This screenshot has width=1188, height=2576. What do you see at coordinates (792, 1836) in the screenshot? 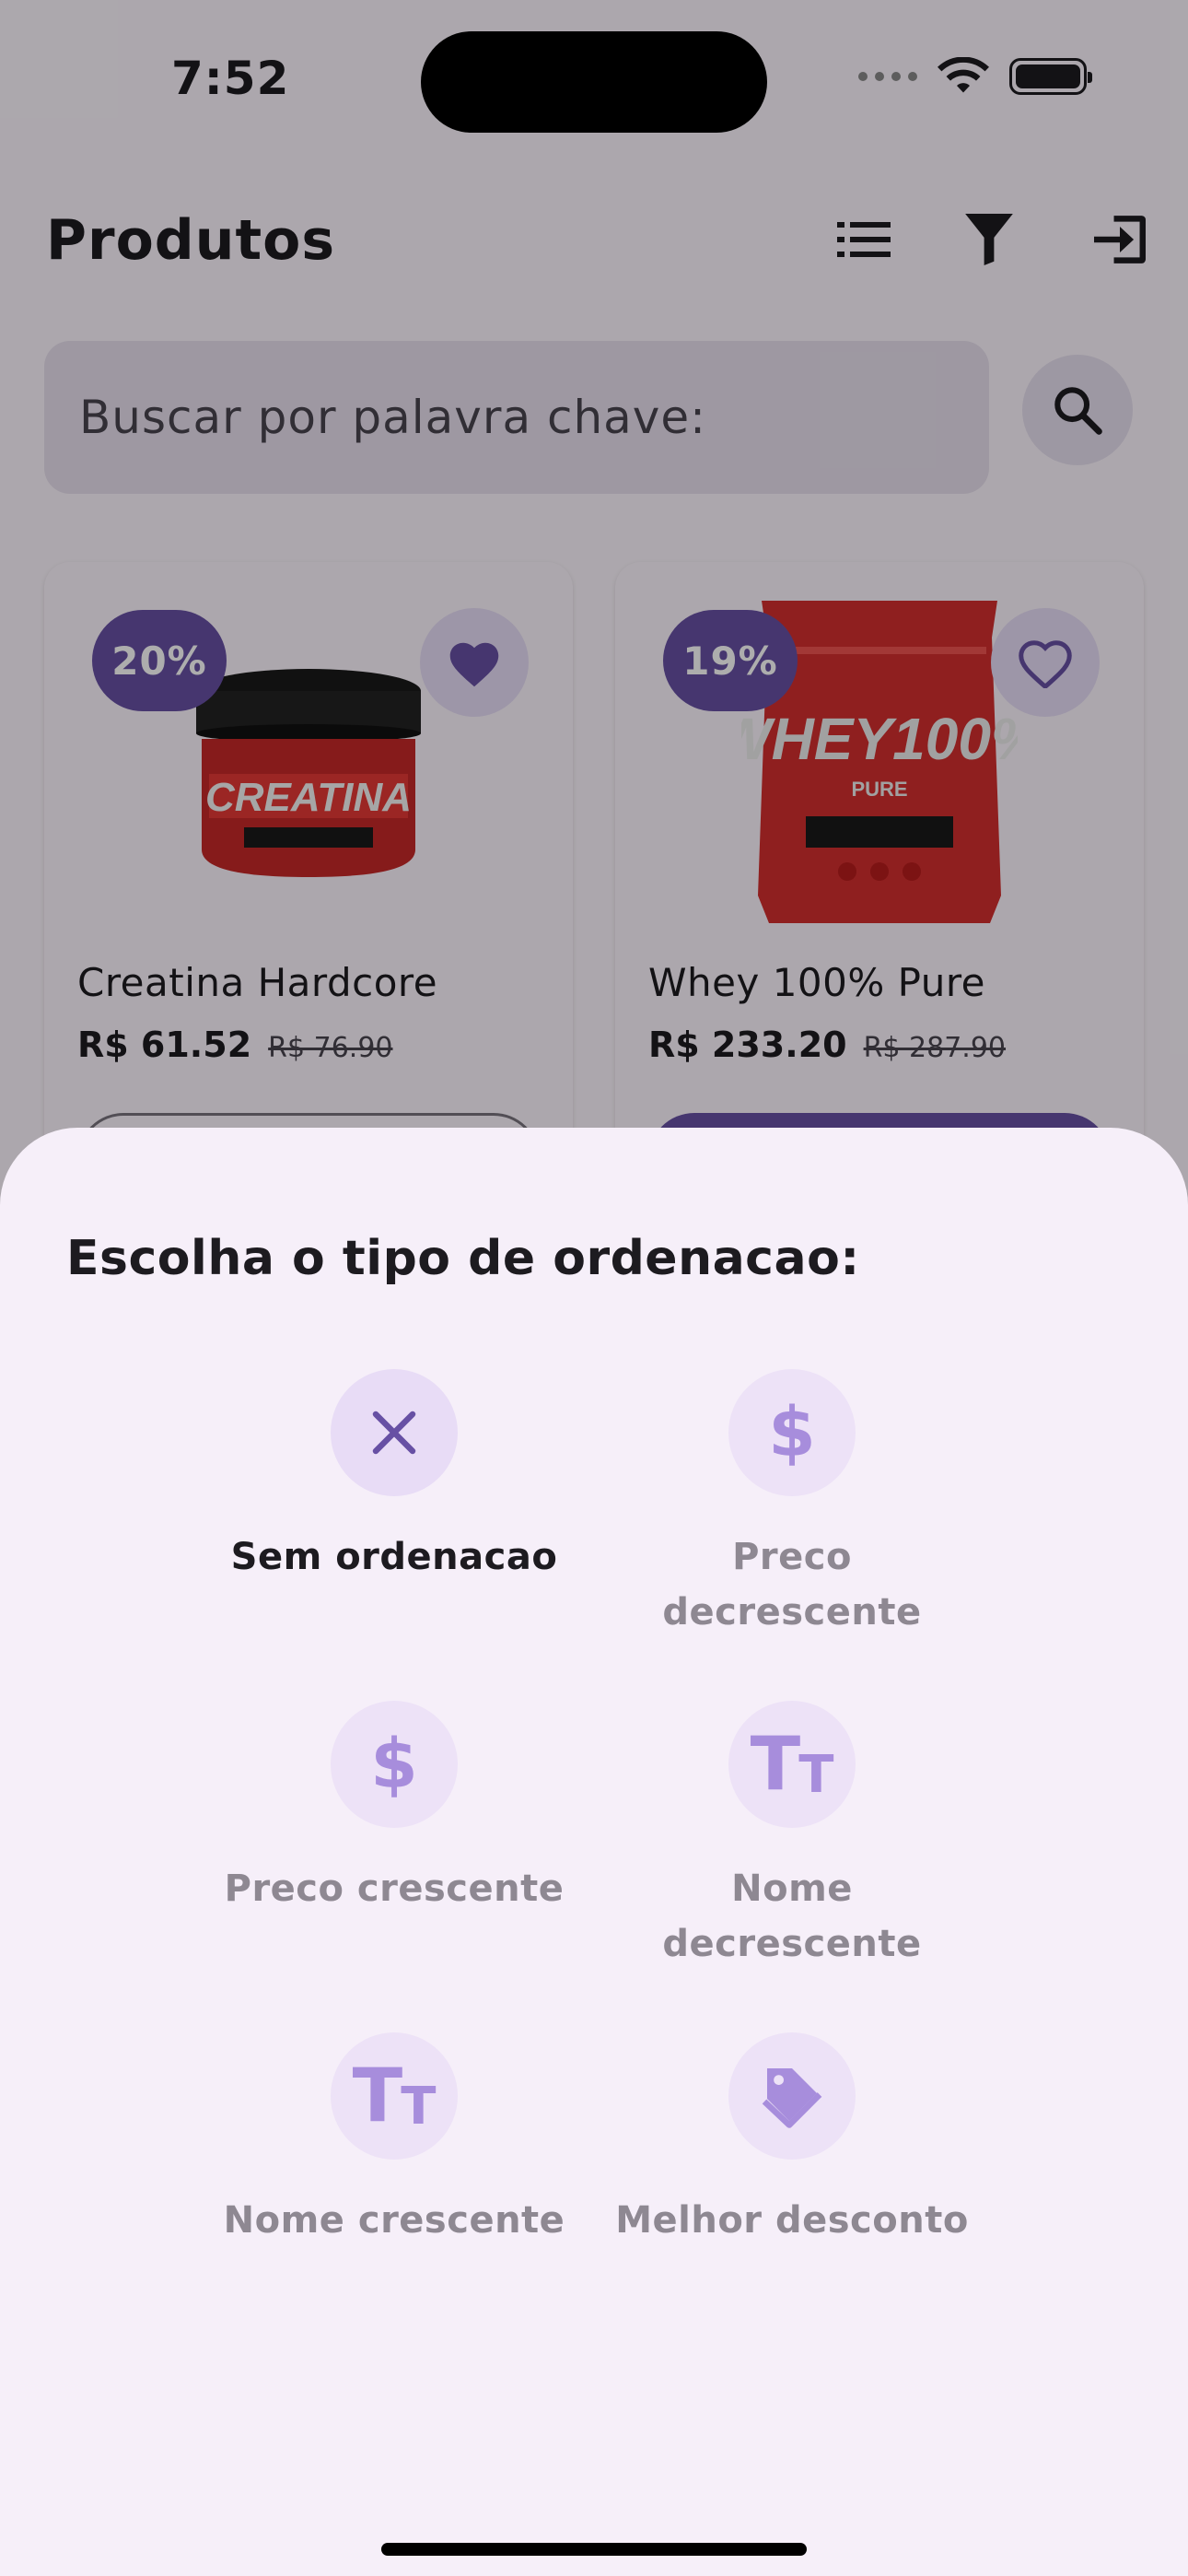
I see `sort-option-name-desc: TT Nome decrescente` at bounding box center [792, 1836].